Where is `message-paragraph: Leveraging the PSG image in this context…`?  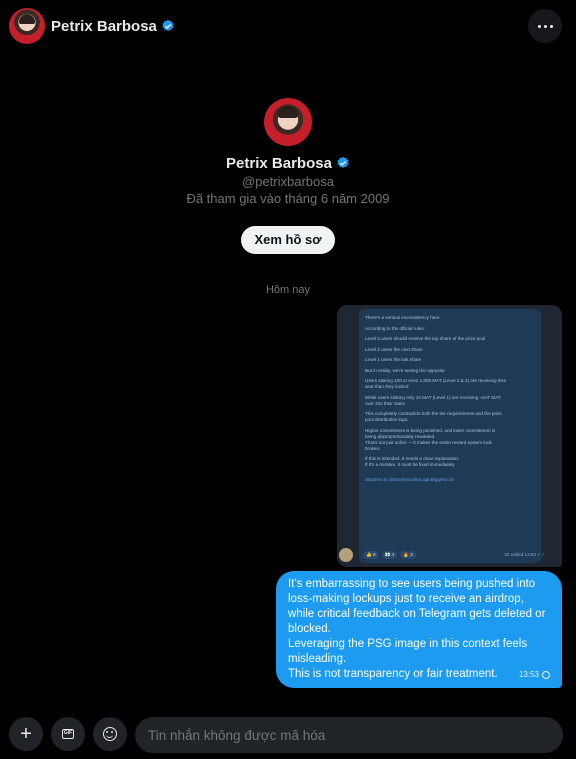
message-paragraph: Leveraging the PSG image in this context… is located at coordinates (408, 651).